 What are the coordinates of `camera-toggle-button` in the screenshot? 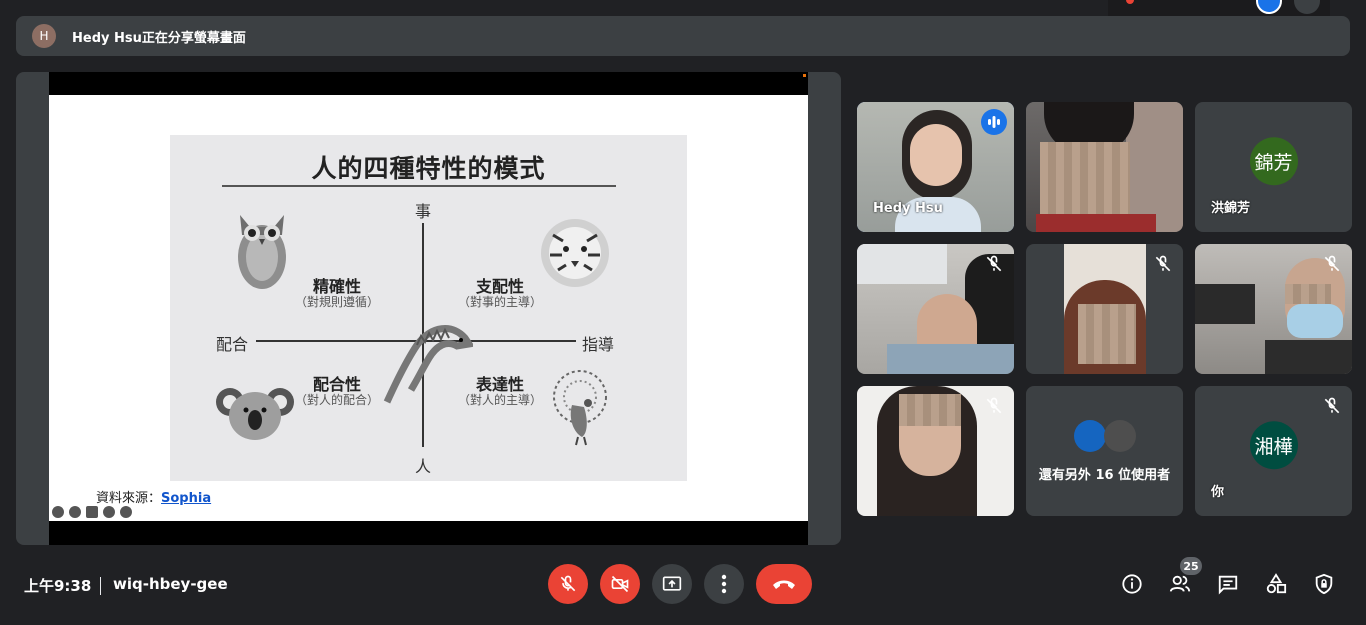 It's located at (620, 584).